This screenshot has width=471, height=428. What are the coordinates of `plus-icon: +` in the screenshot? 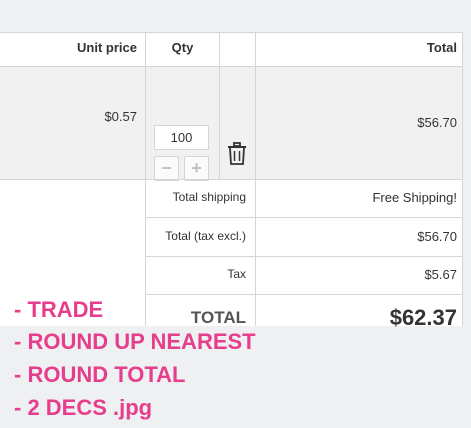 It's located at (196, 168).